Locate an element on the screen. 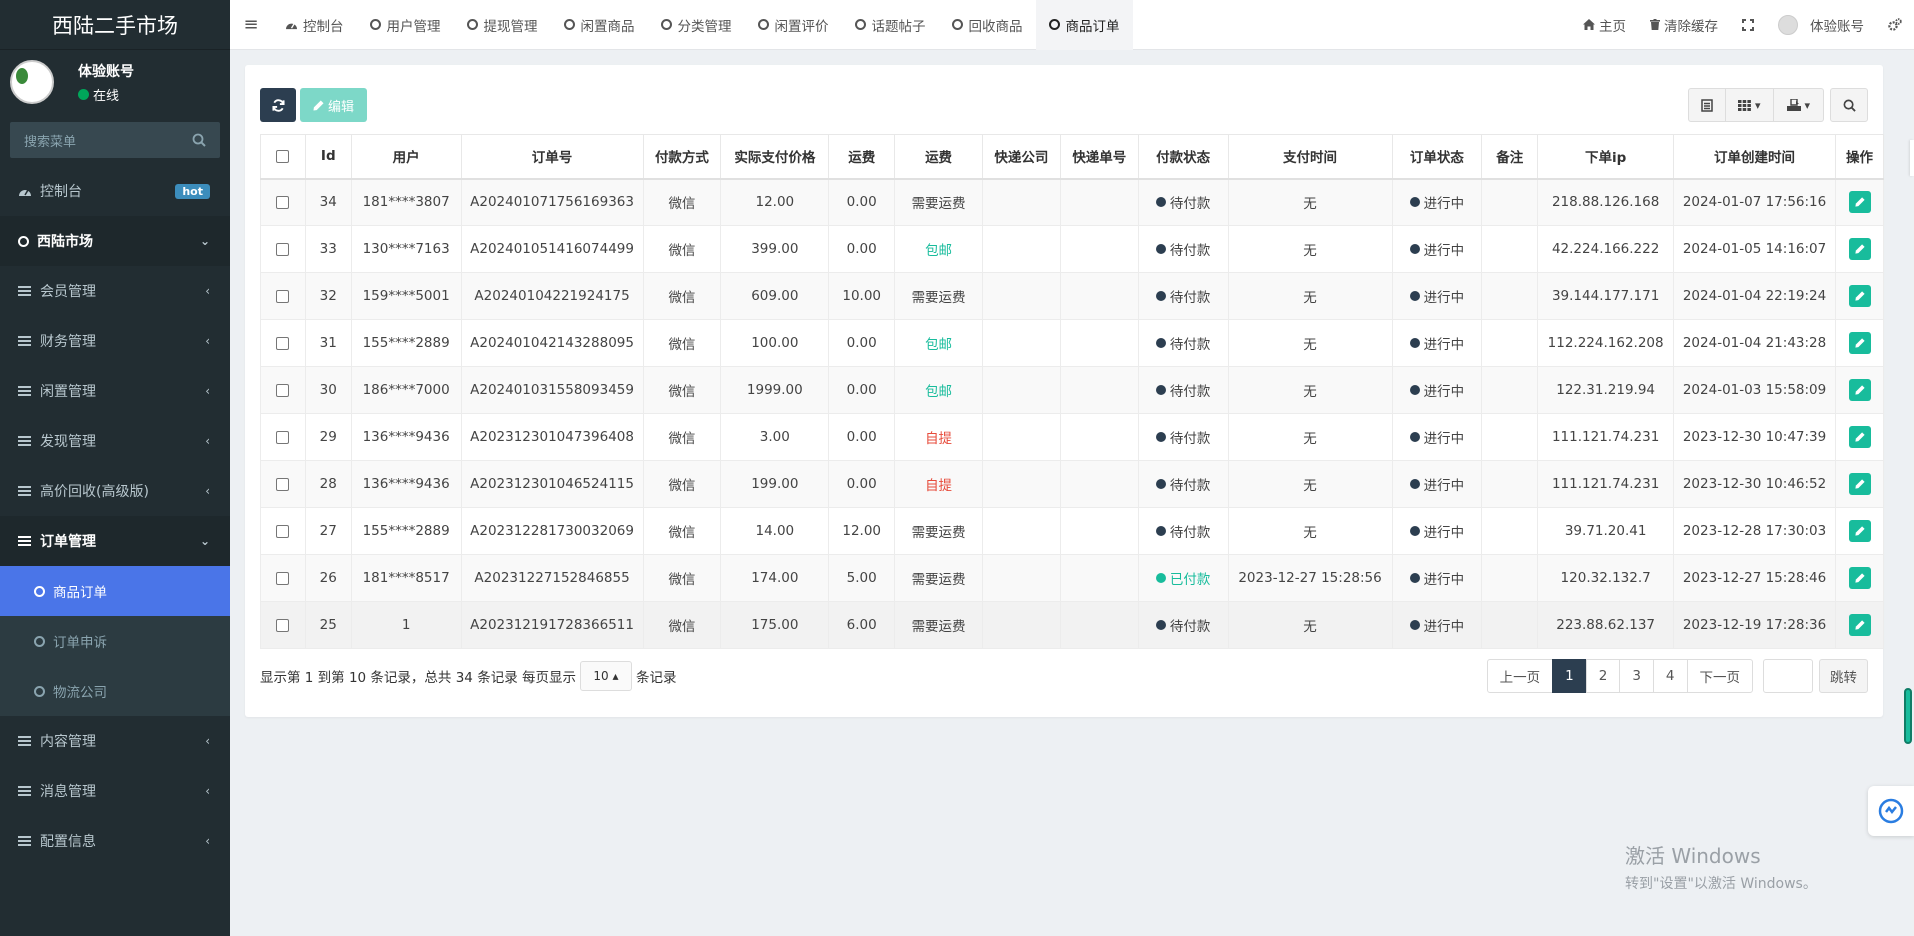  scrollbar-thumb is located at coordinates (1908, 716).